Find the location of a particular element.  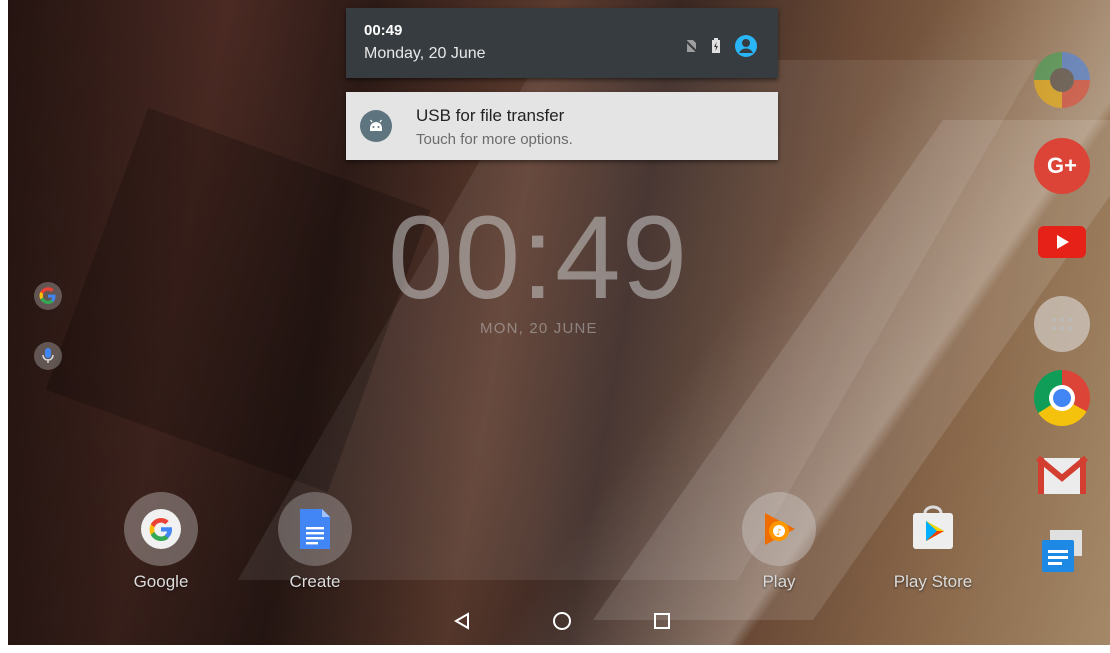

microphone-icon is located at coordinates (48, 355).